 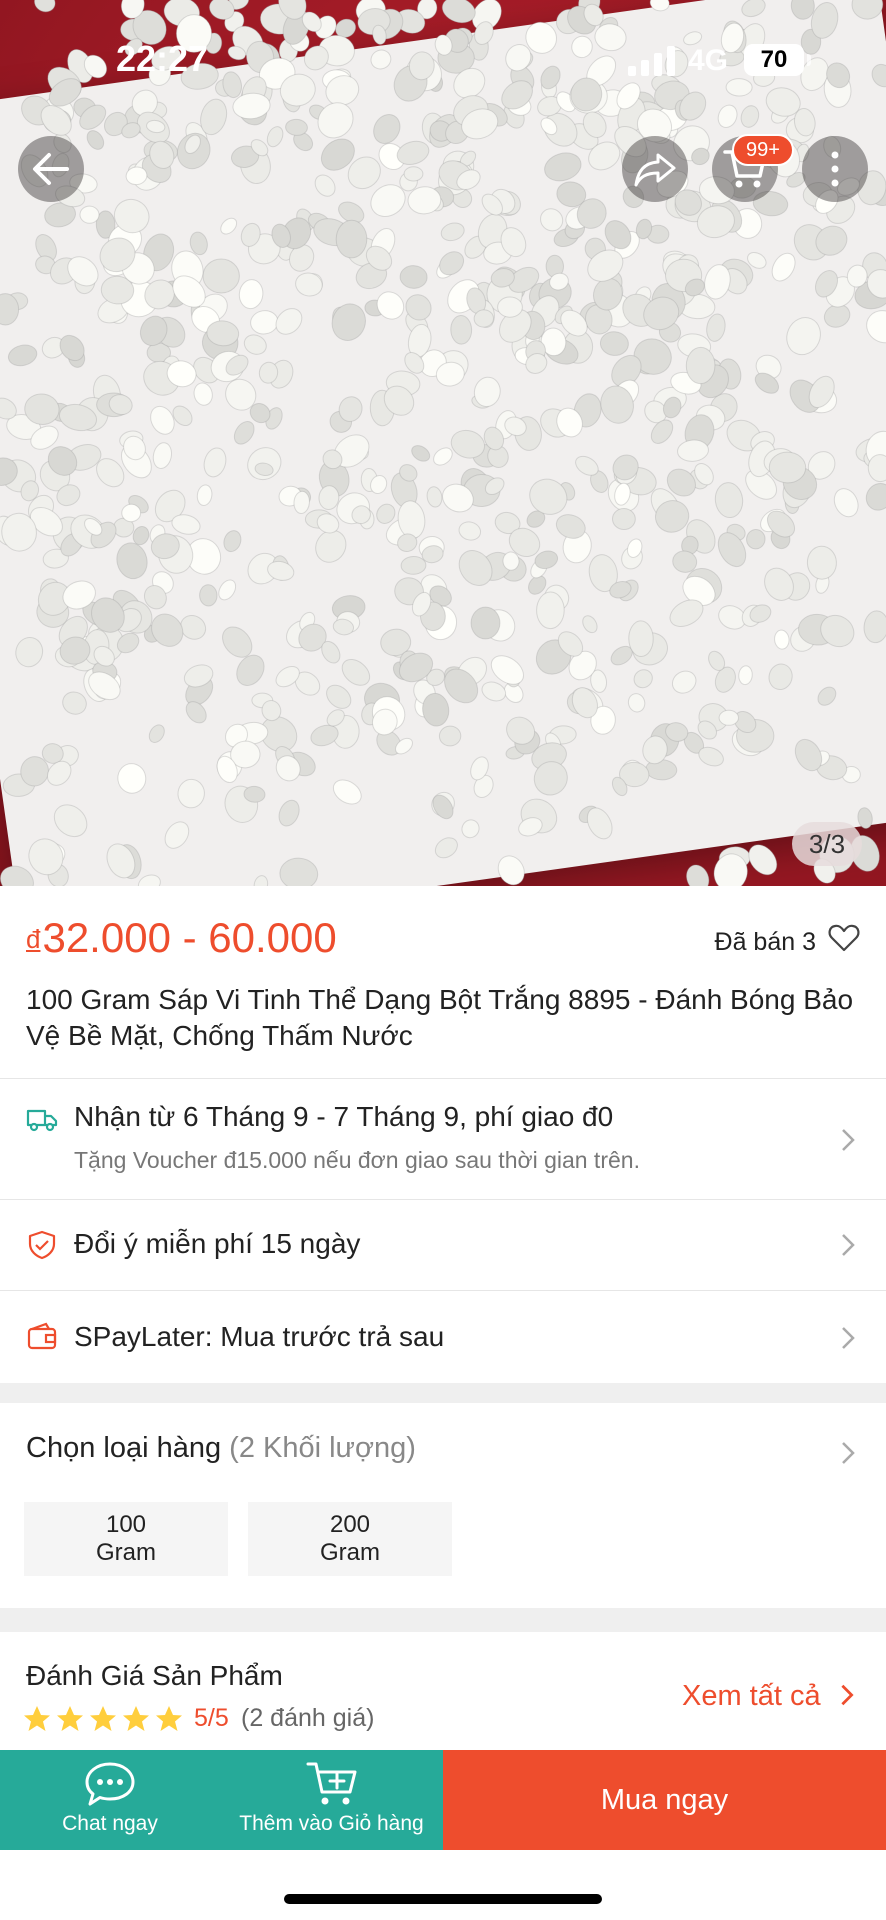 I want to click on chat-now-label: Chat ngay, so click(x=110, y=1823).